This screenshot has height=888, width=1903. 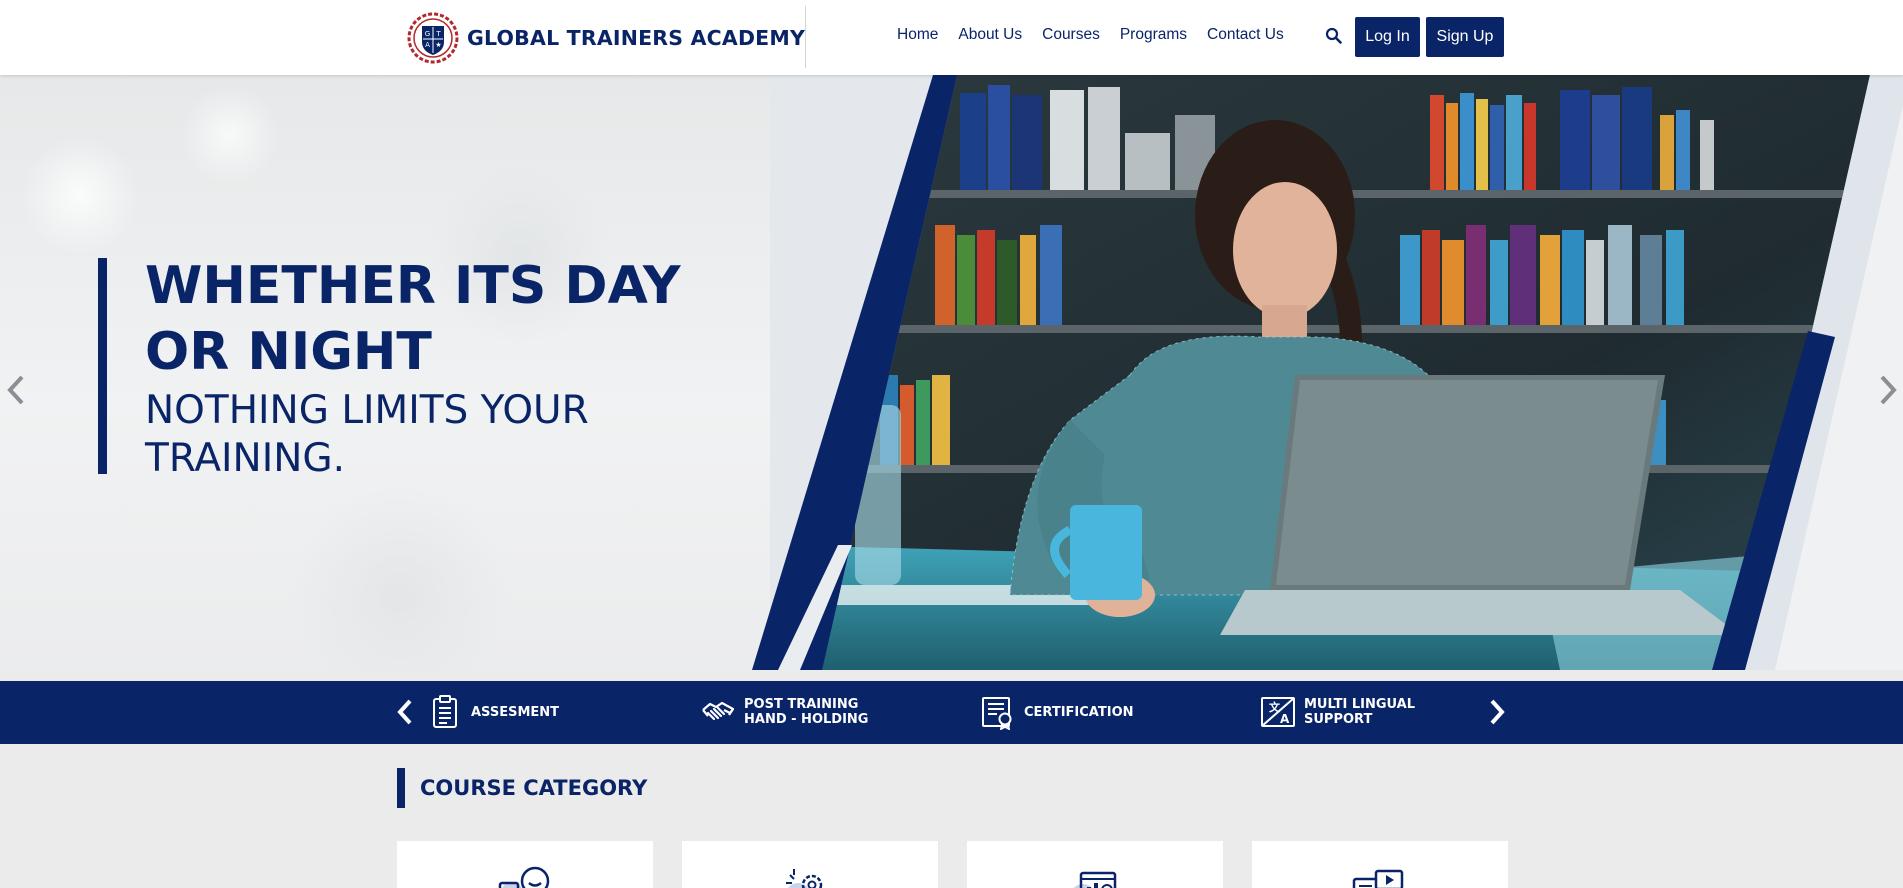 I want to click on feature-assesment: ASSESMENT, so click(x=493, y=712).